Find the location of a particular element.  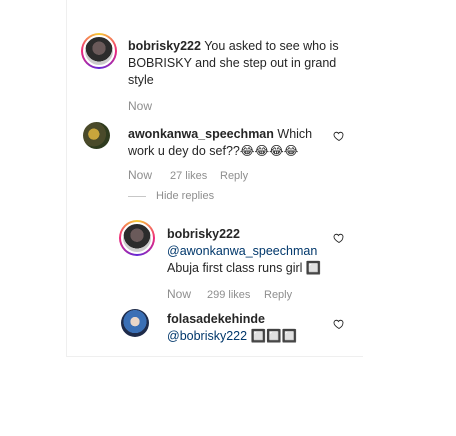

reply-mention: @awonkanwa_speechman is located at coordinates (252, 251).